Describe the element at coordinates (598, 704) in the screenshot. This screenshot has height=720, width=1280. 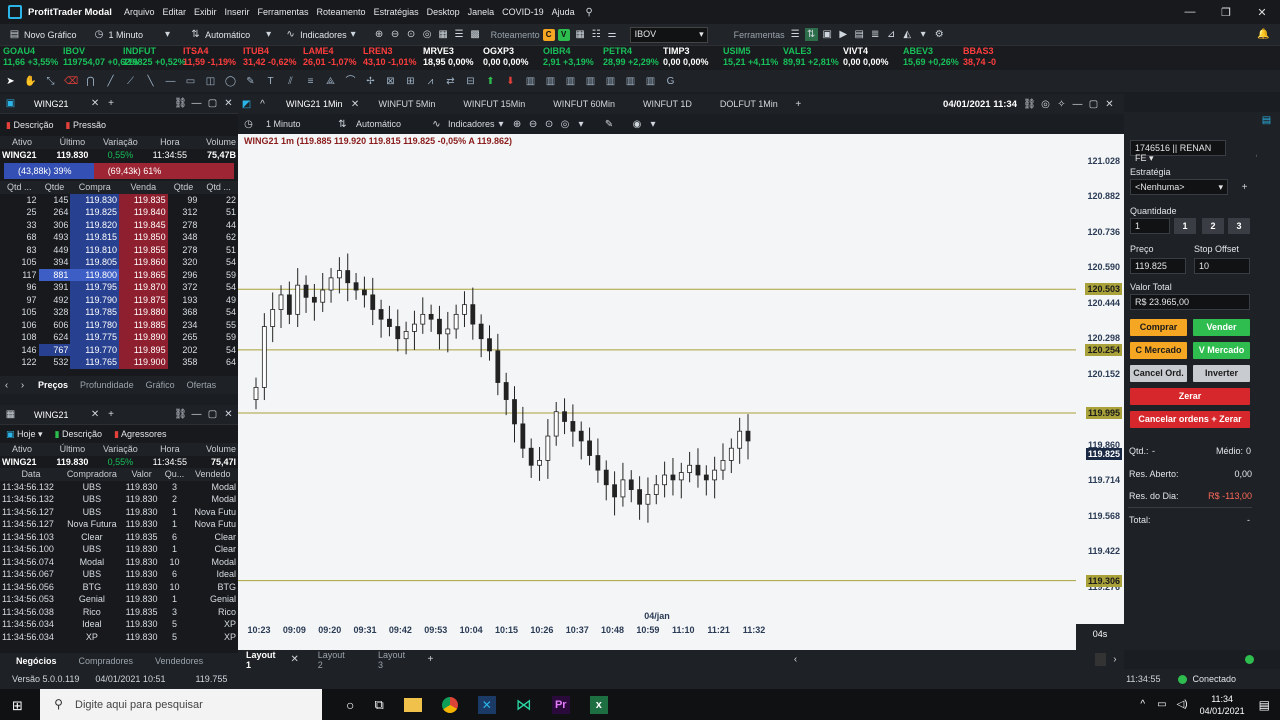
I see `excel-icon: x` at that location.